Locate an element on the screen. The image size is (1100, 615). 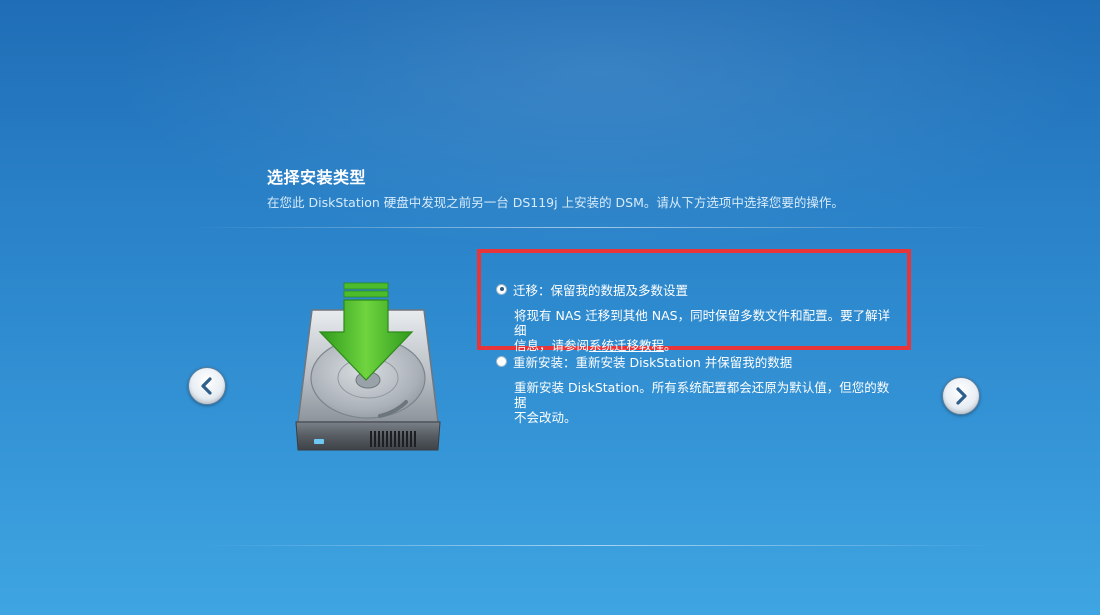
option-reinstall-desc-line1: 重新安装 DiskStation。所有系统配置都会还原为默认值，但您的数据 is located at coordinates (702, 395).